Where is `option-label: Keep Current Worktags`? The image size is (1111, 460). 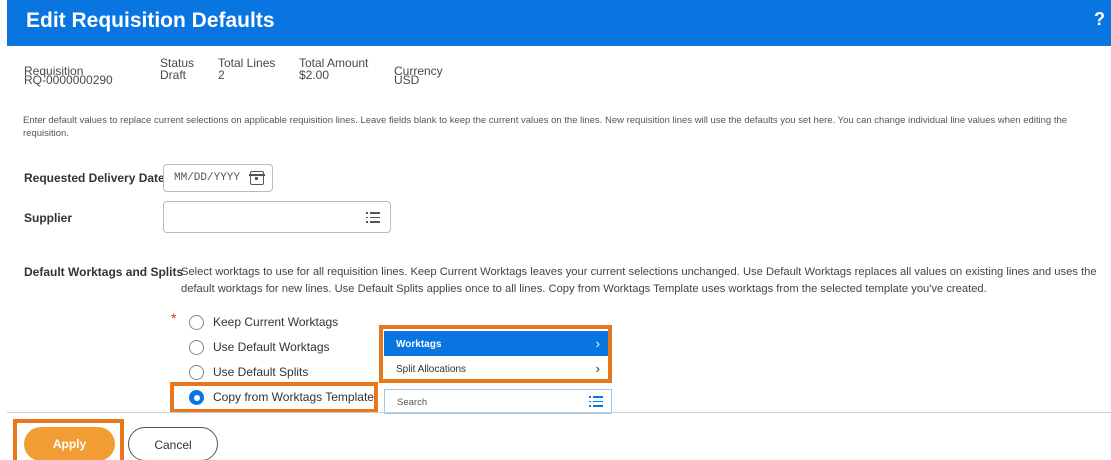
option-label: Keep Current Worktags is located at coordinates (276, 322).